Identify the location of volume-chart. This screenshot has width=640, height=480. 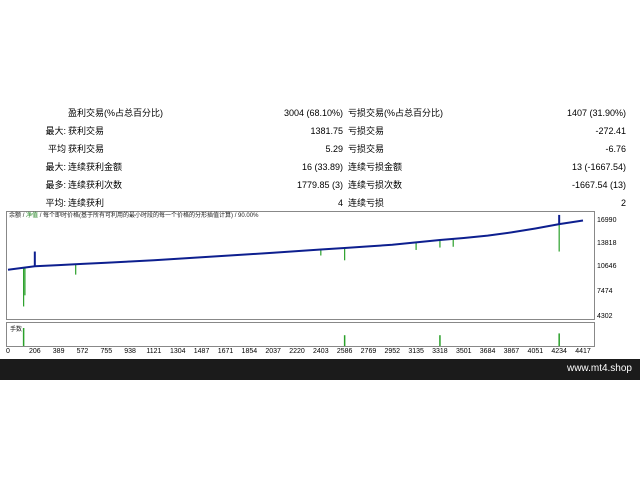
(300, 334).